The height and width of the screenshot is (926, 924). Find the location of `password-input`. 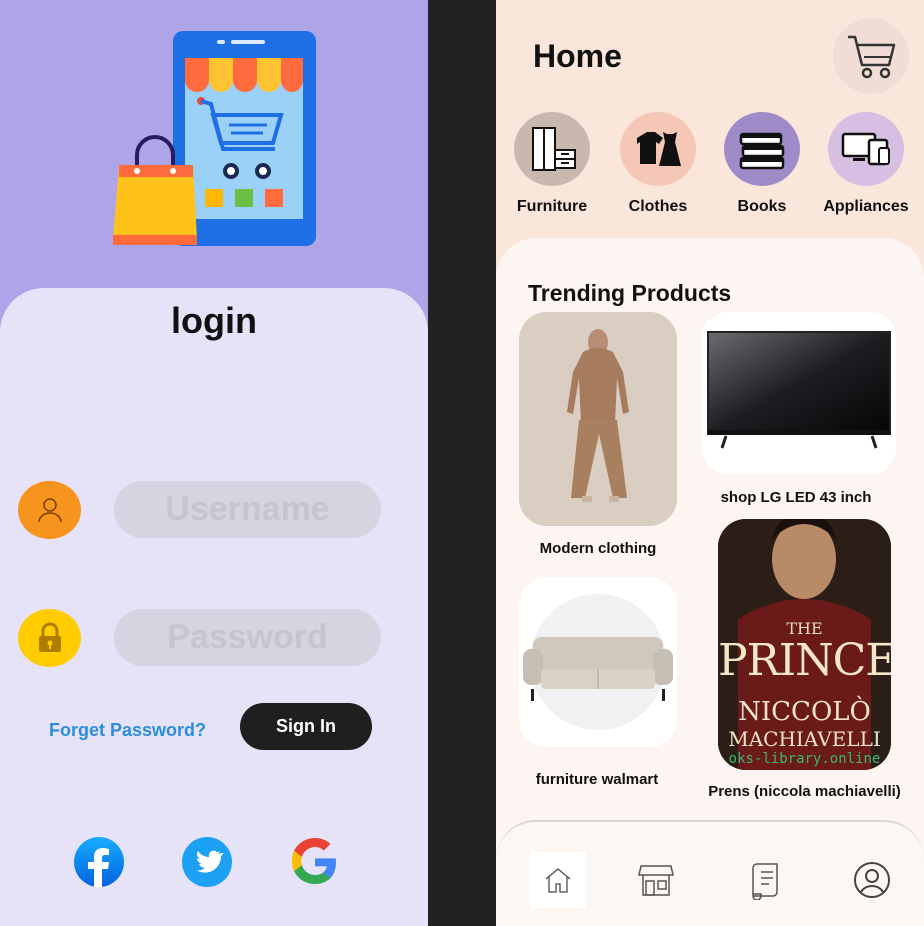

password-input is located at coordinates (247, 637).